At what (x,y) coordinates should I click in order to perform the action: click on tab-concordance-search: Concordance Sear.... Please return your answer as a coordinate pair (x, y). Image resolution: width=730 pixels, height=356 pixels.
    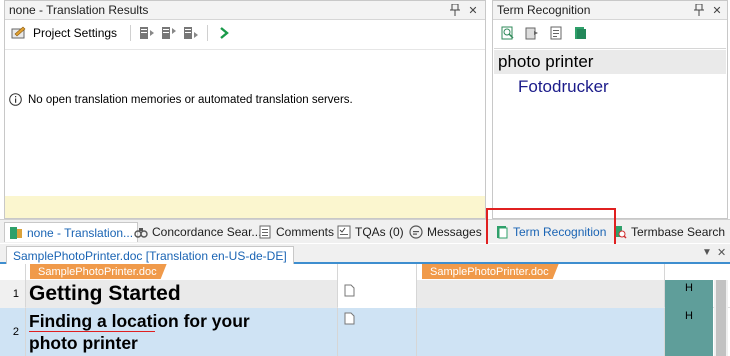
    Looking at the image, I should click on (197, 232).